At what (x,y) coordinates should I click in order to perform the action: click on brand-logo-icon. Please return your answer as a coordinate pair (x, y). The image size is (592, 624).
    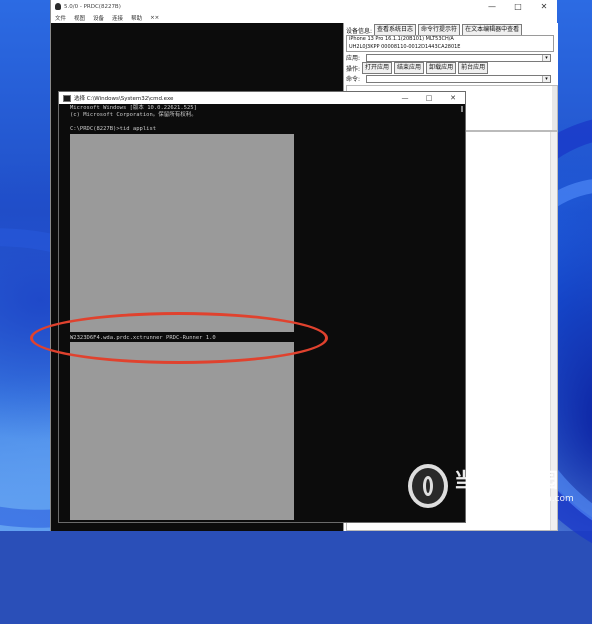
    Looking at the image, I should click on (428, 486).